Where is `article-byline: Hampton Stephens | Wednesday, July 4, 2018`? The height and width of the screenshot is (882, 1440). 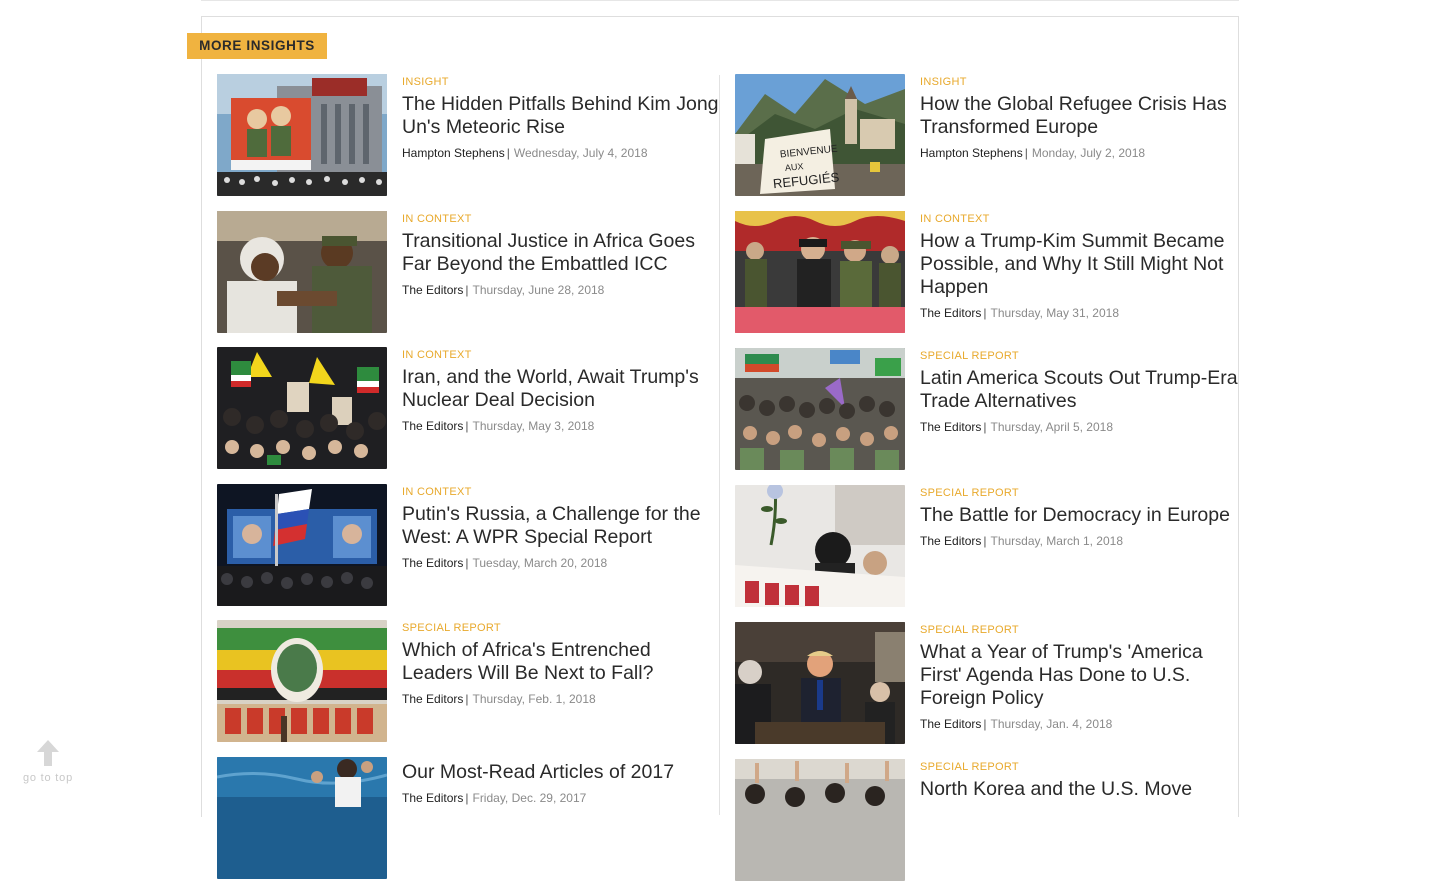 article-byline: Hampton Stephens | Wednesday, July 4, 2018 is located at coordinates (562, 153).